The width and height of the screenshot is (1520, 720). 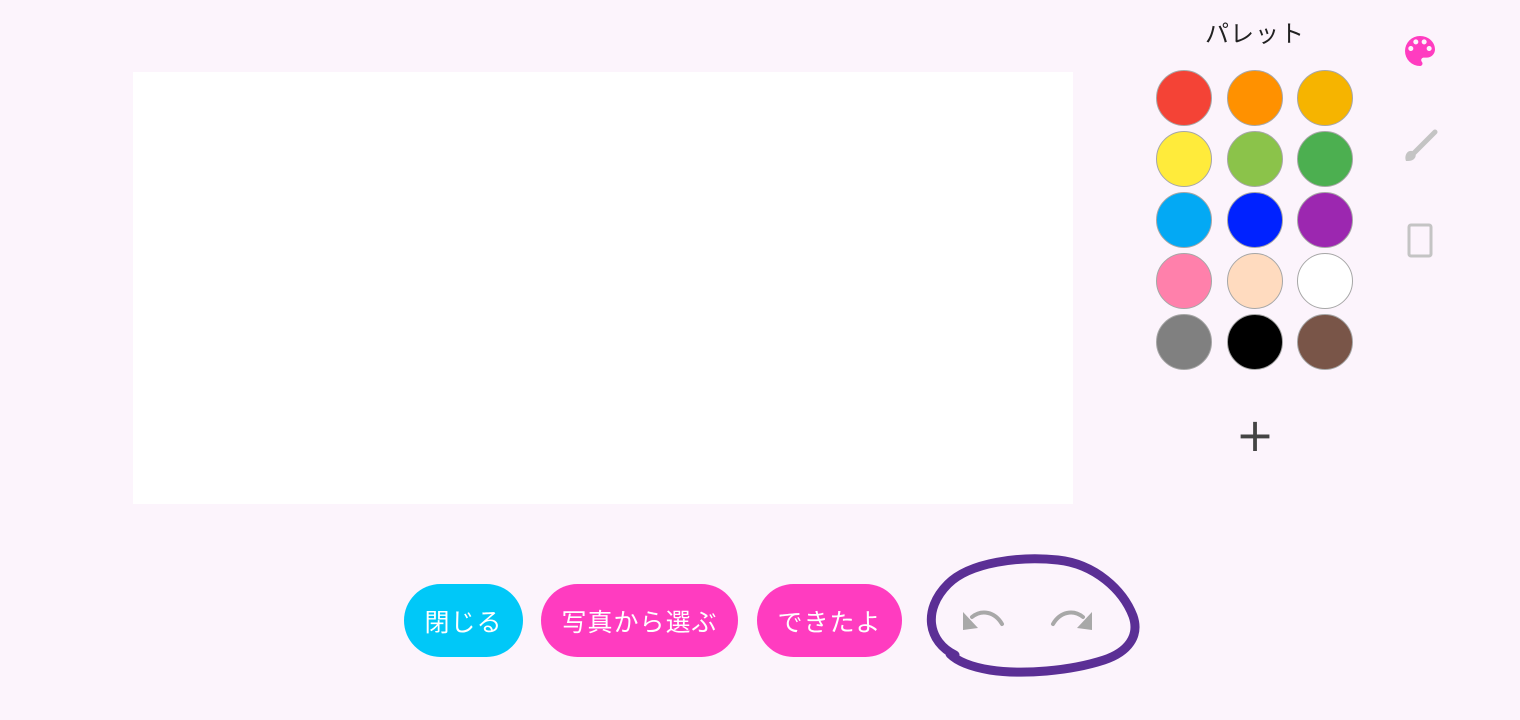 What do you see at coordinates (1254, 281) in the screenshot?
I see `color-swatch-peach` at bounding box center [1254, 281].